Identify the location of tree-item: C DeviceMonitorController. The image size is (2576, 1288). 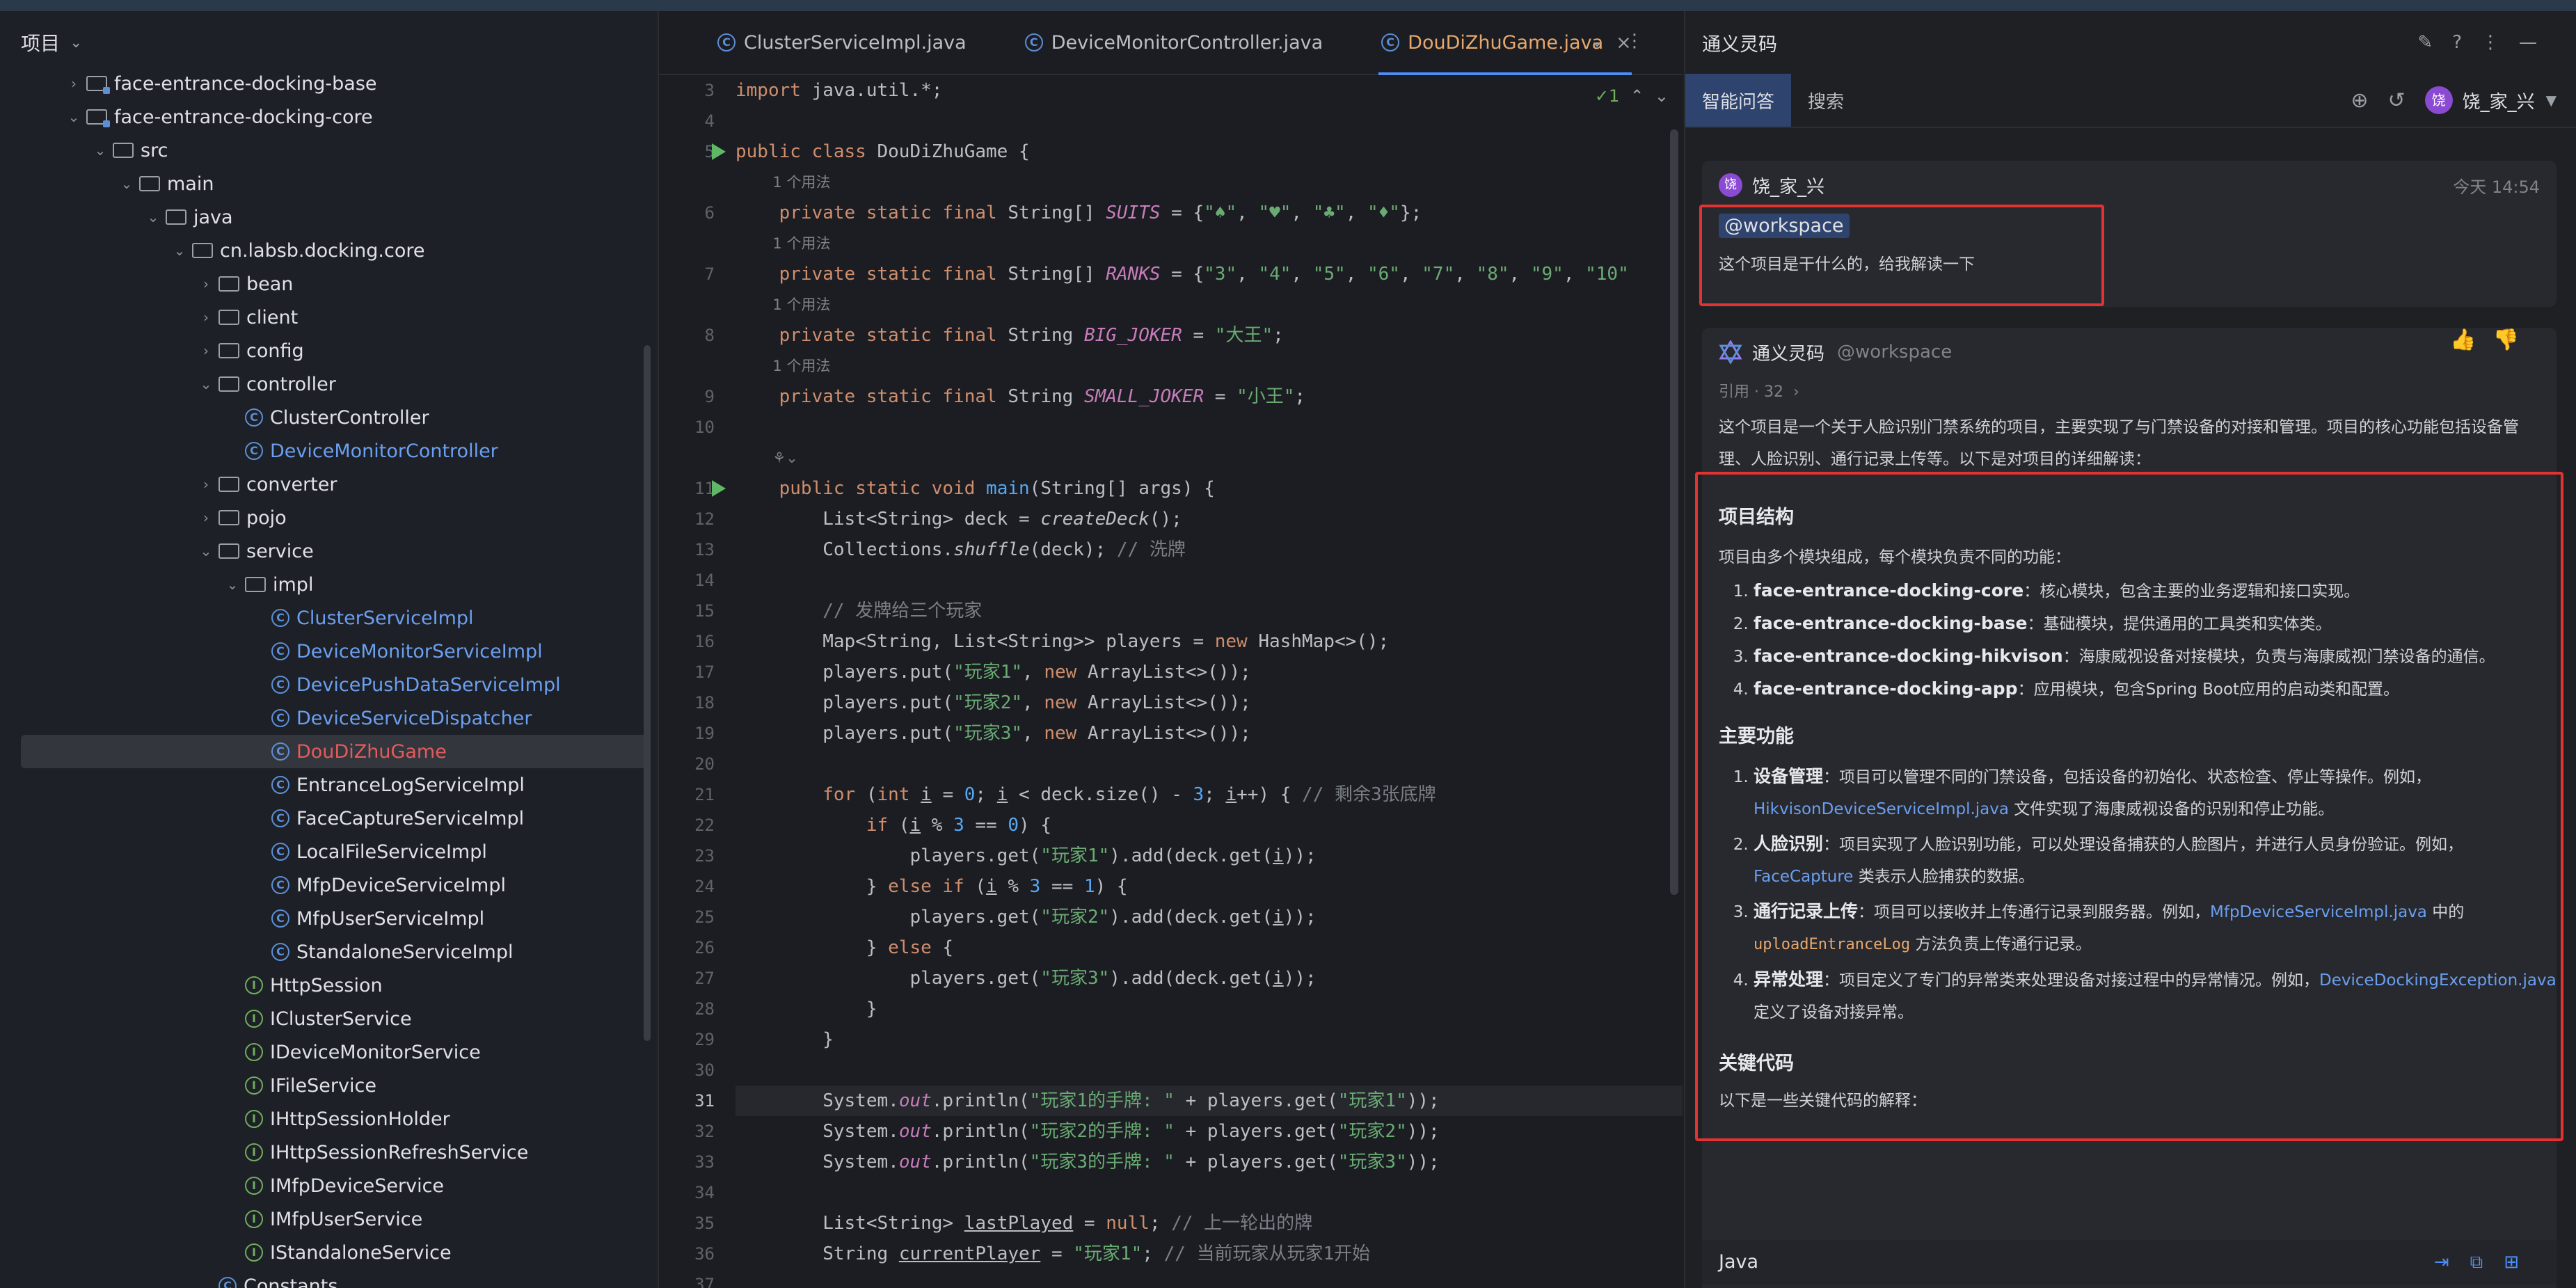
(329, 451).